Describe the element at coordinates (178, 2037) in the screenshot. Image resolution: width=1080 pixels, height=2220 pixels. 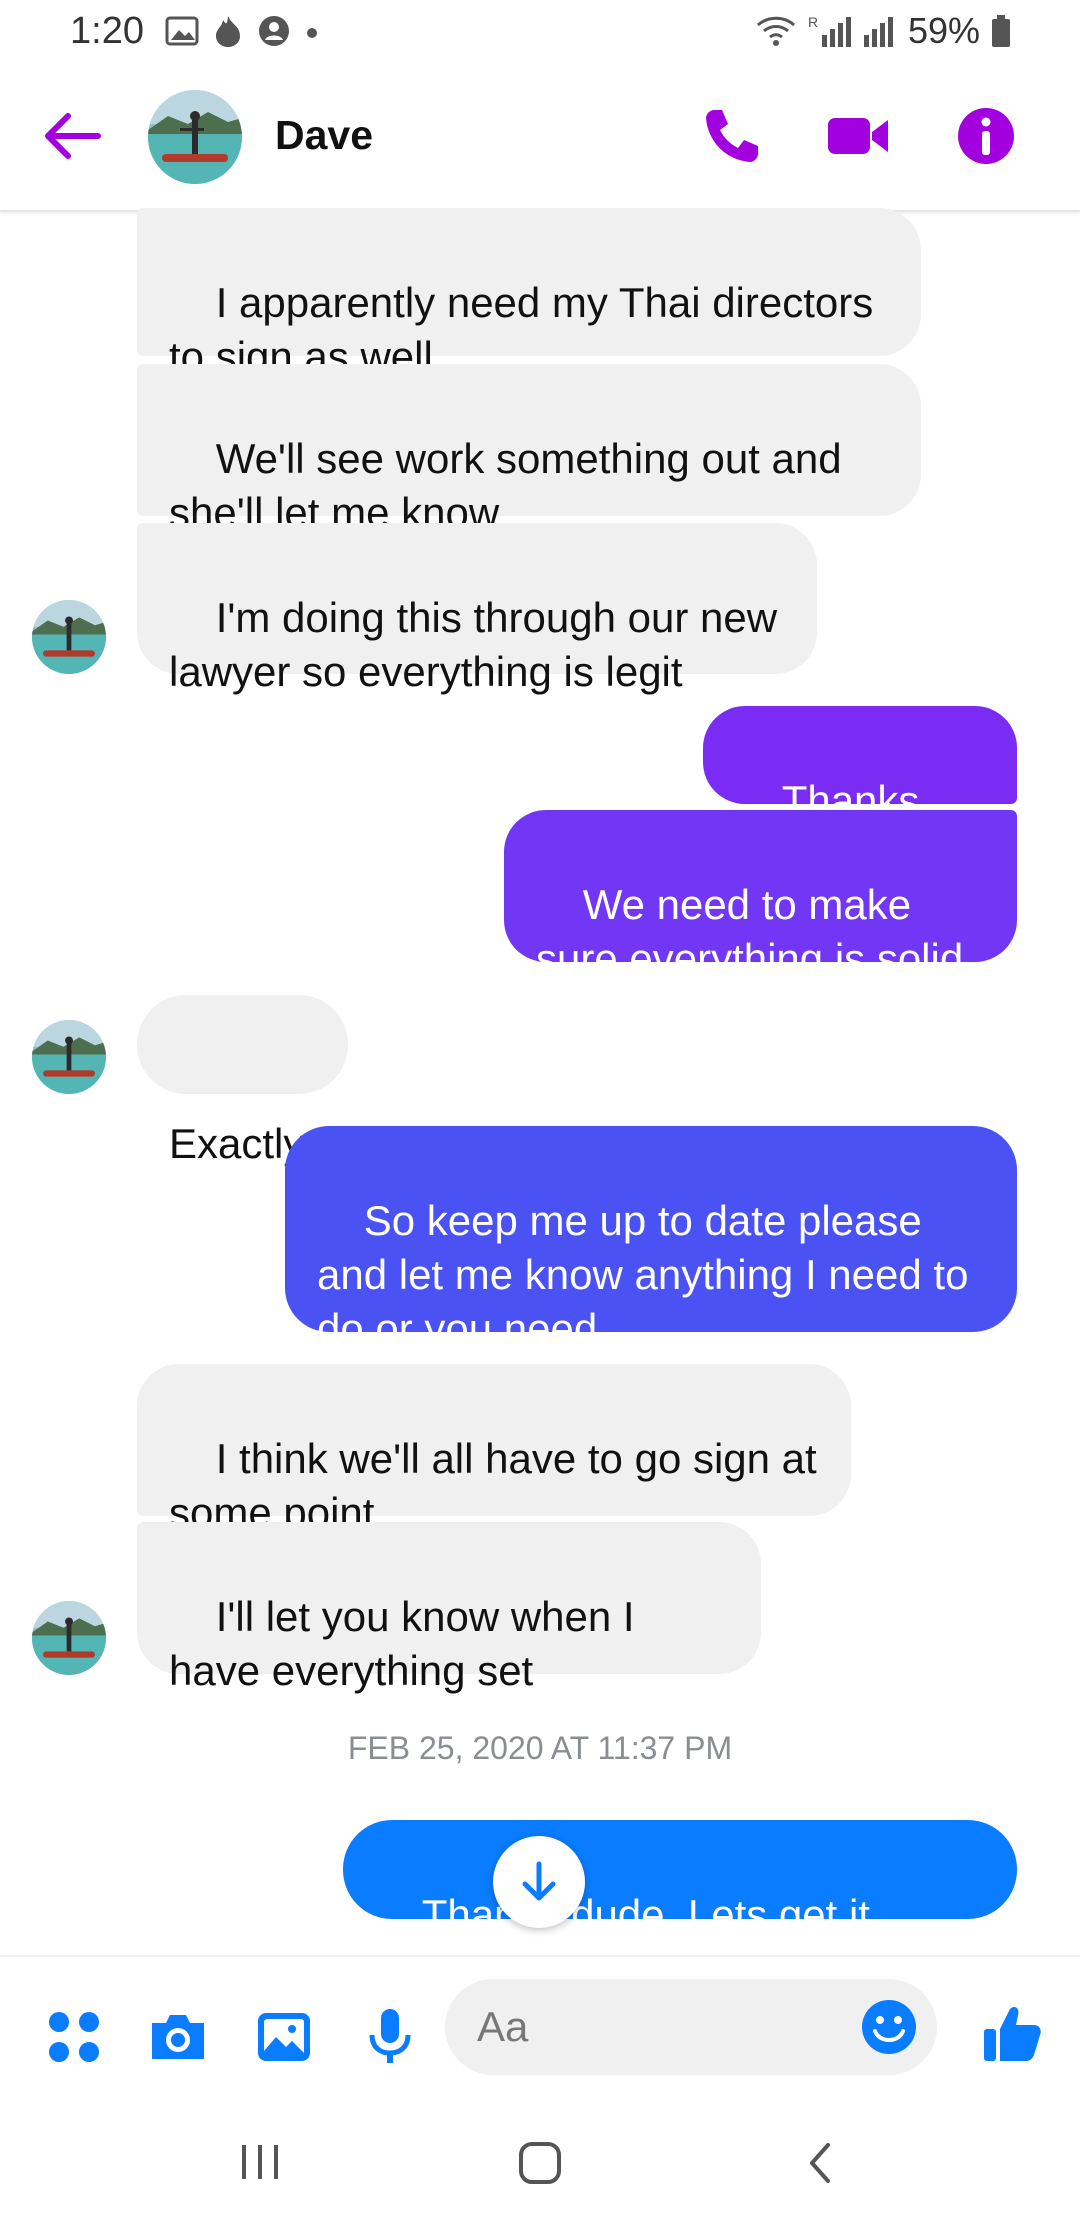
I see `camera-icon` at that location.